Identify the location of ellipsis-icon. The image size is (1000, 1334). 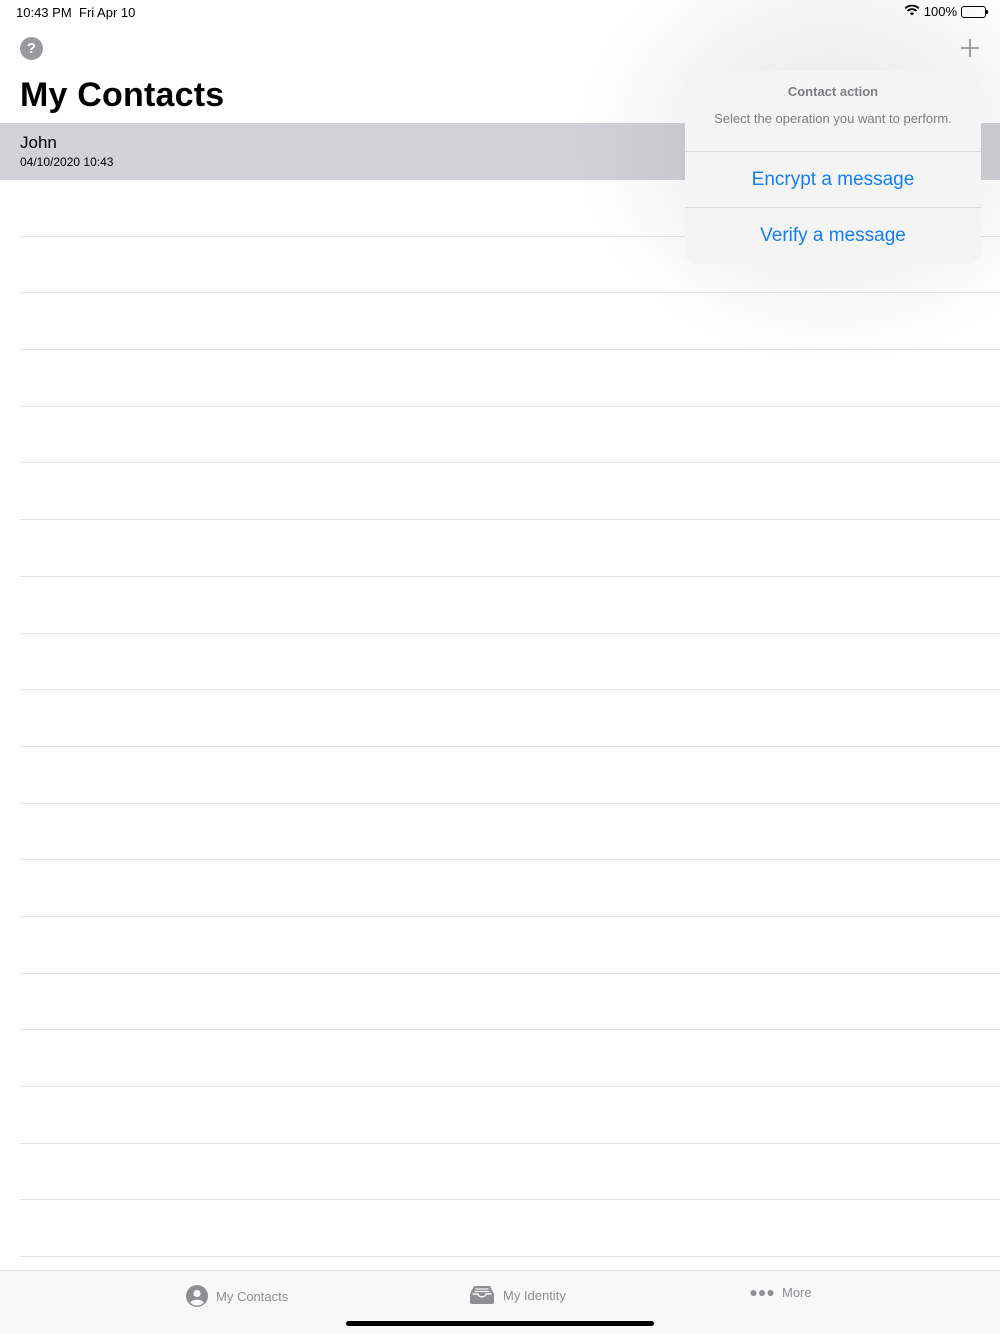
(762, 1292).